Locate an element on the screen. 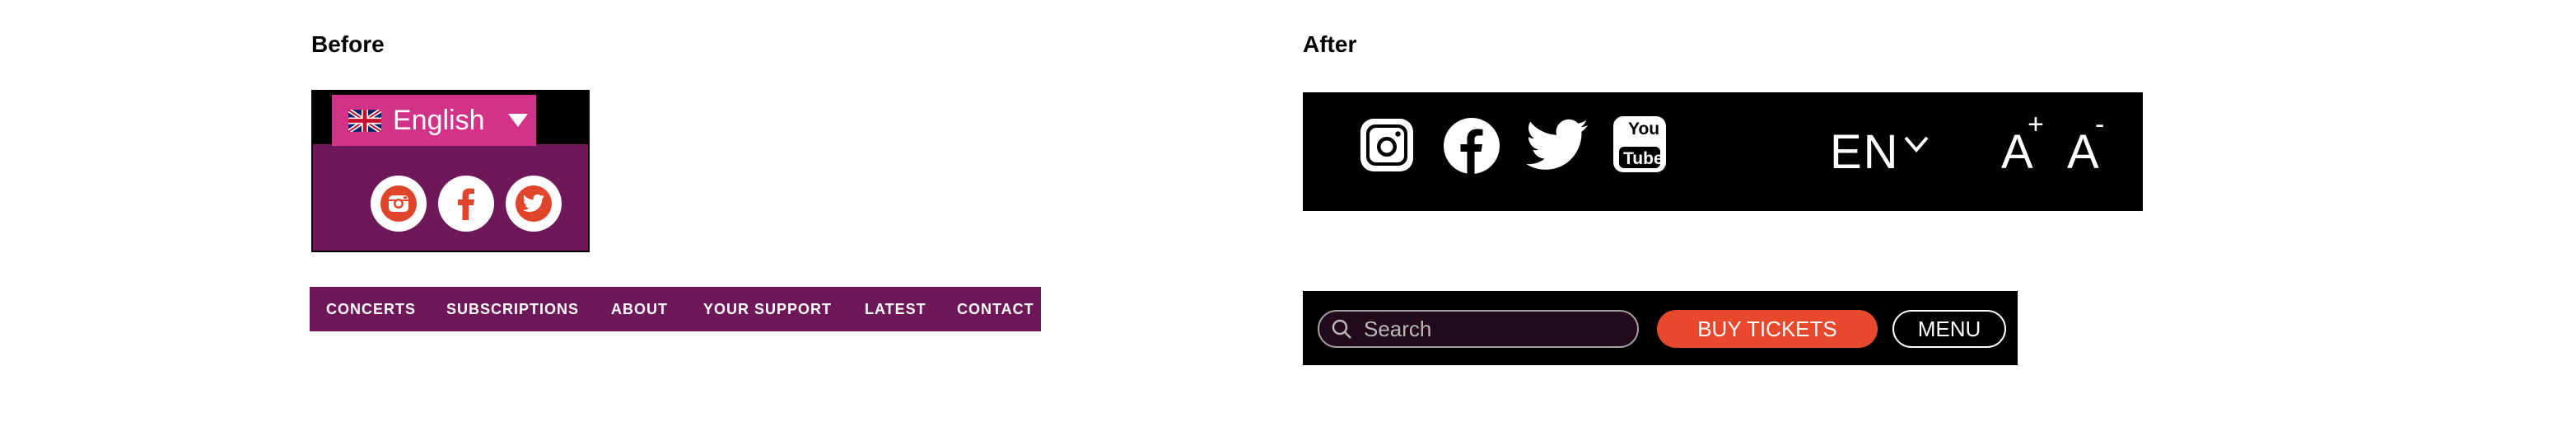 The height and width of the screenshot is (427, 2576). before-header-box: English is located at coordinates (450, 171).